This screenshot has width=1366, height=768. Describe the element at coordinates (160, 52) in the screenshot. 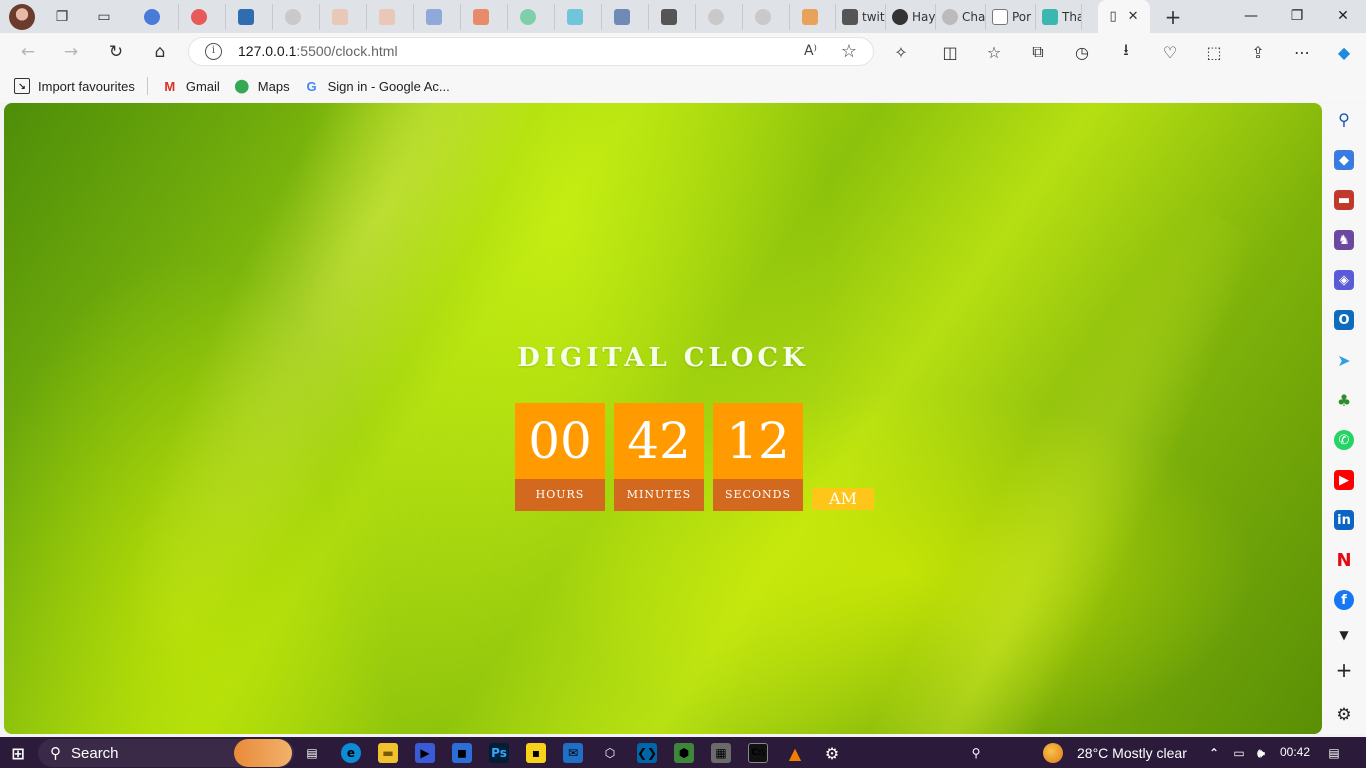

I see `home-button: ⌂` at that location.